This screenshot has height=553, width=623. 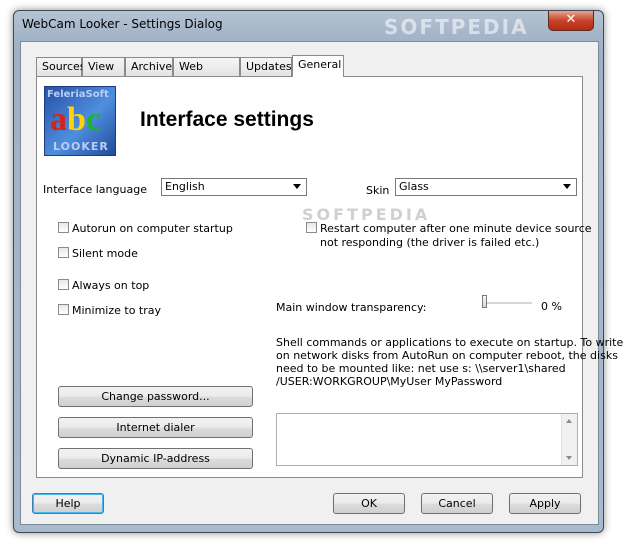 What do you see at coordinates (569, 421) in the screenshot?
I see `scroll-up-icon` at bounding box center [569, 421].